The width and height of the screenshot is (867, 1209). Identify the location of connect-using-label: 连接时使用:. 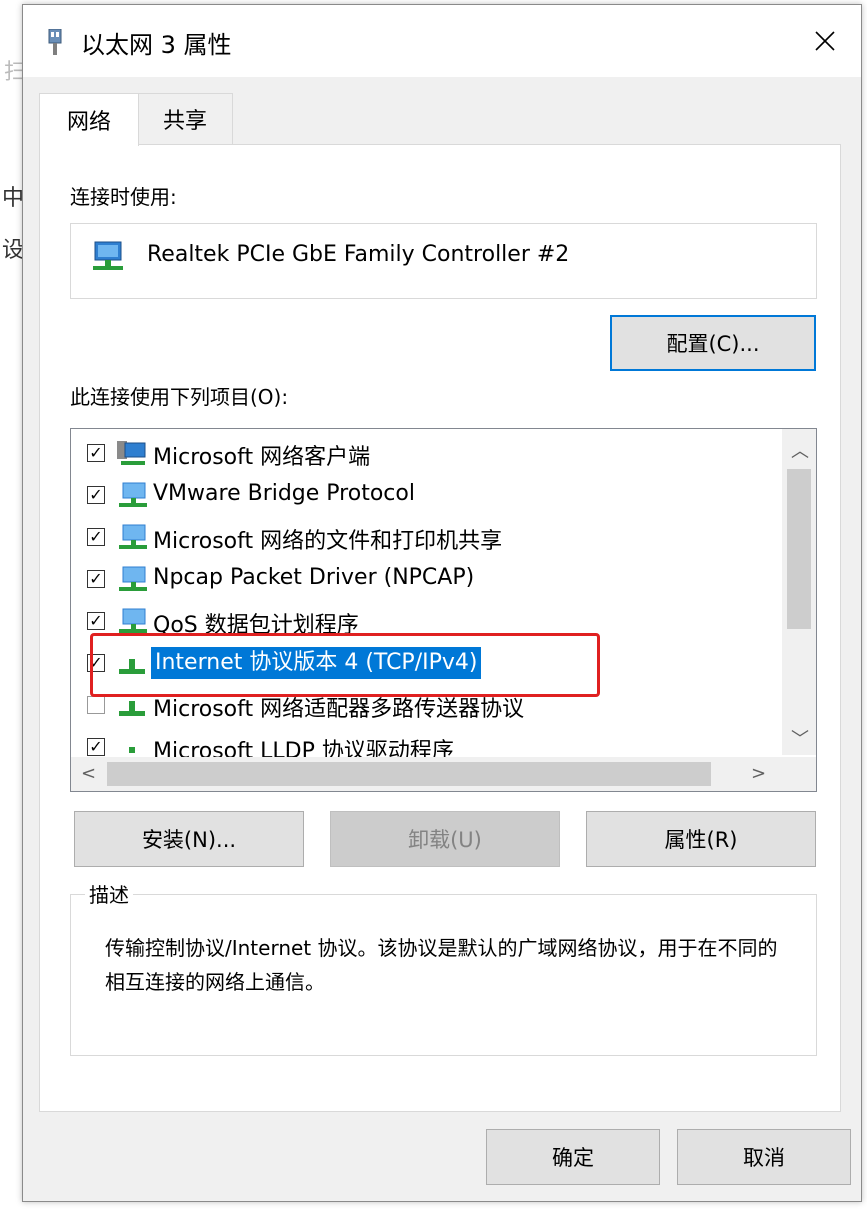
(123, 197).